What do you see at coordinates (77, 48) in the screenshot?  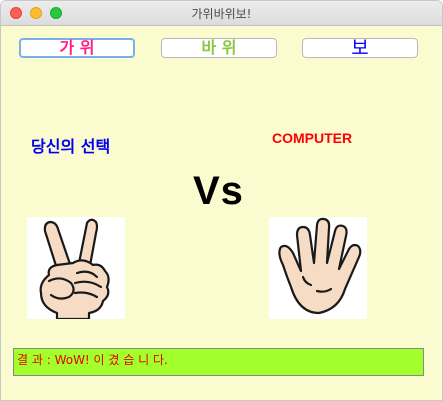 I see `scissors-button: 가 위` at bounding box center [77, 48].